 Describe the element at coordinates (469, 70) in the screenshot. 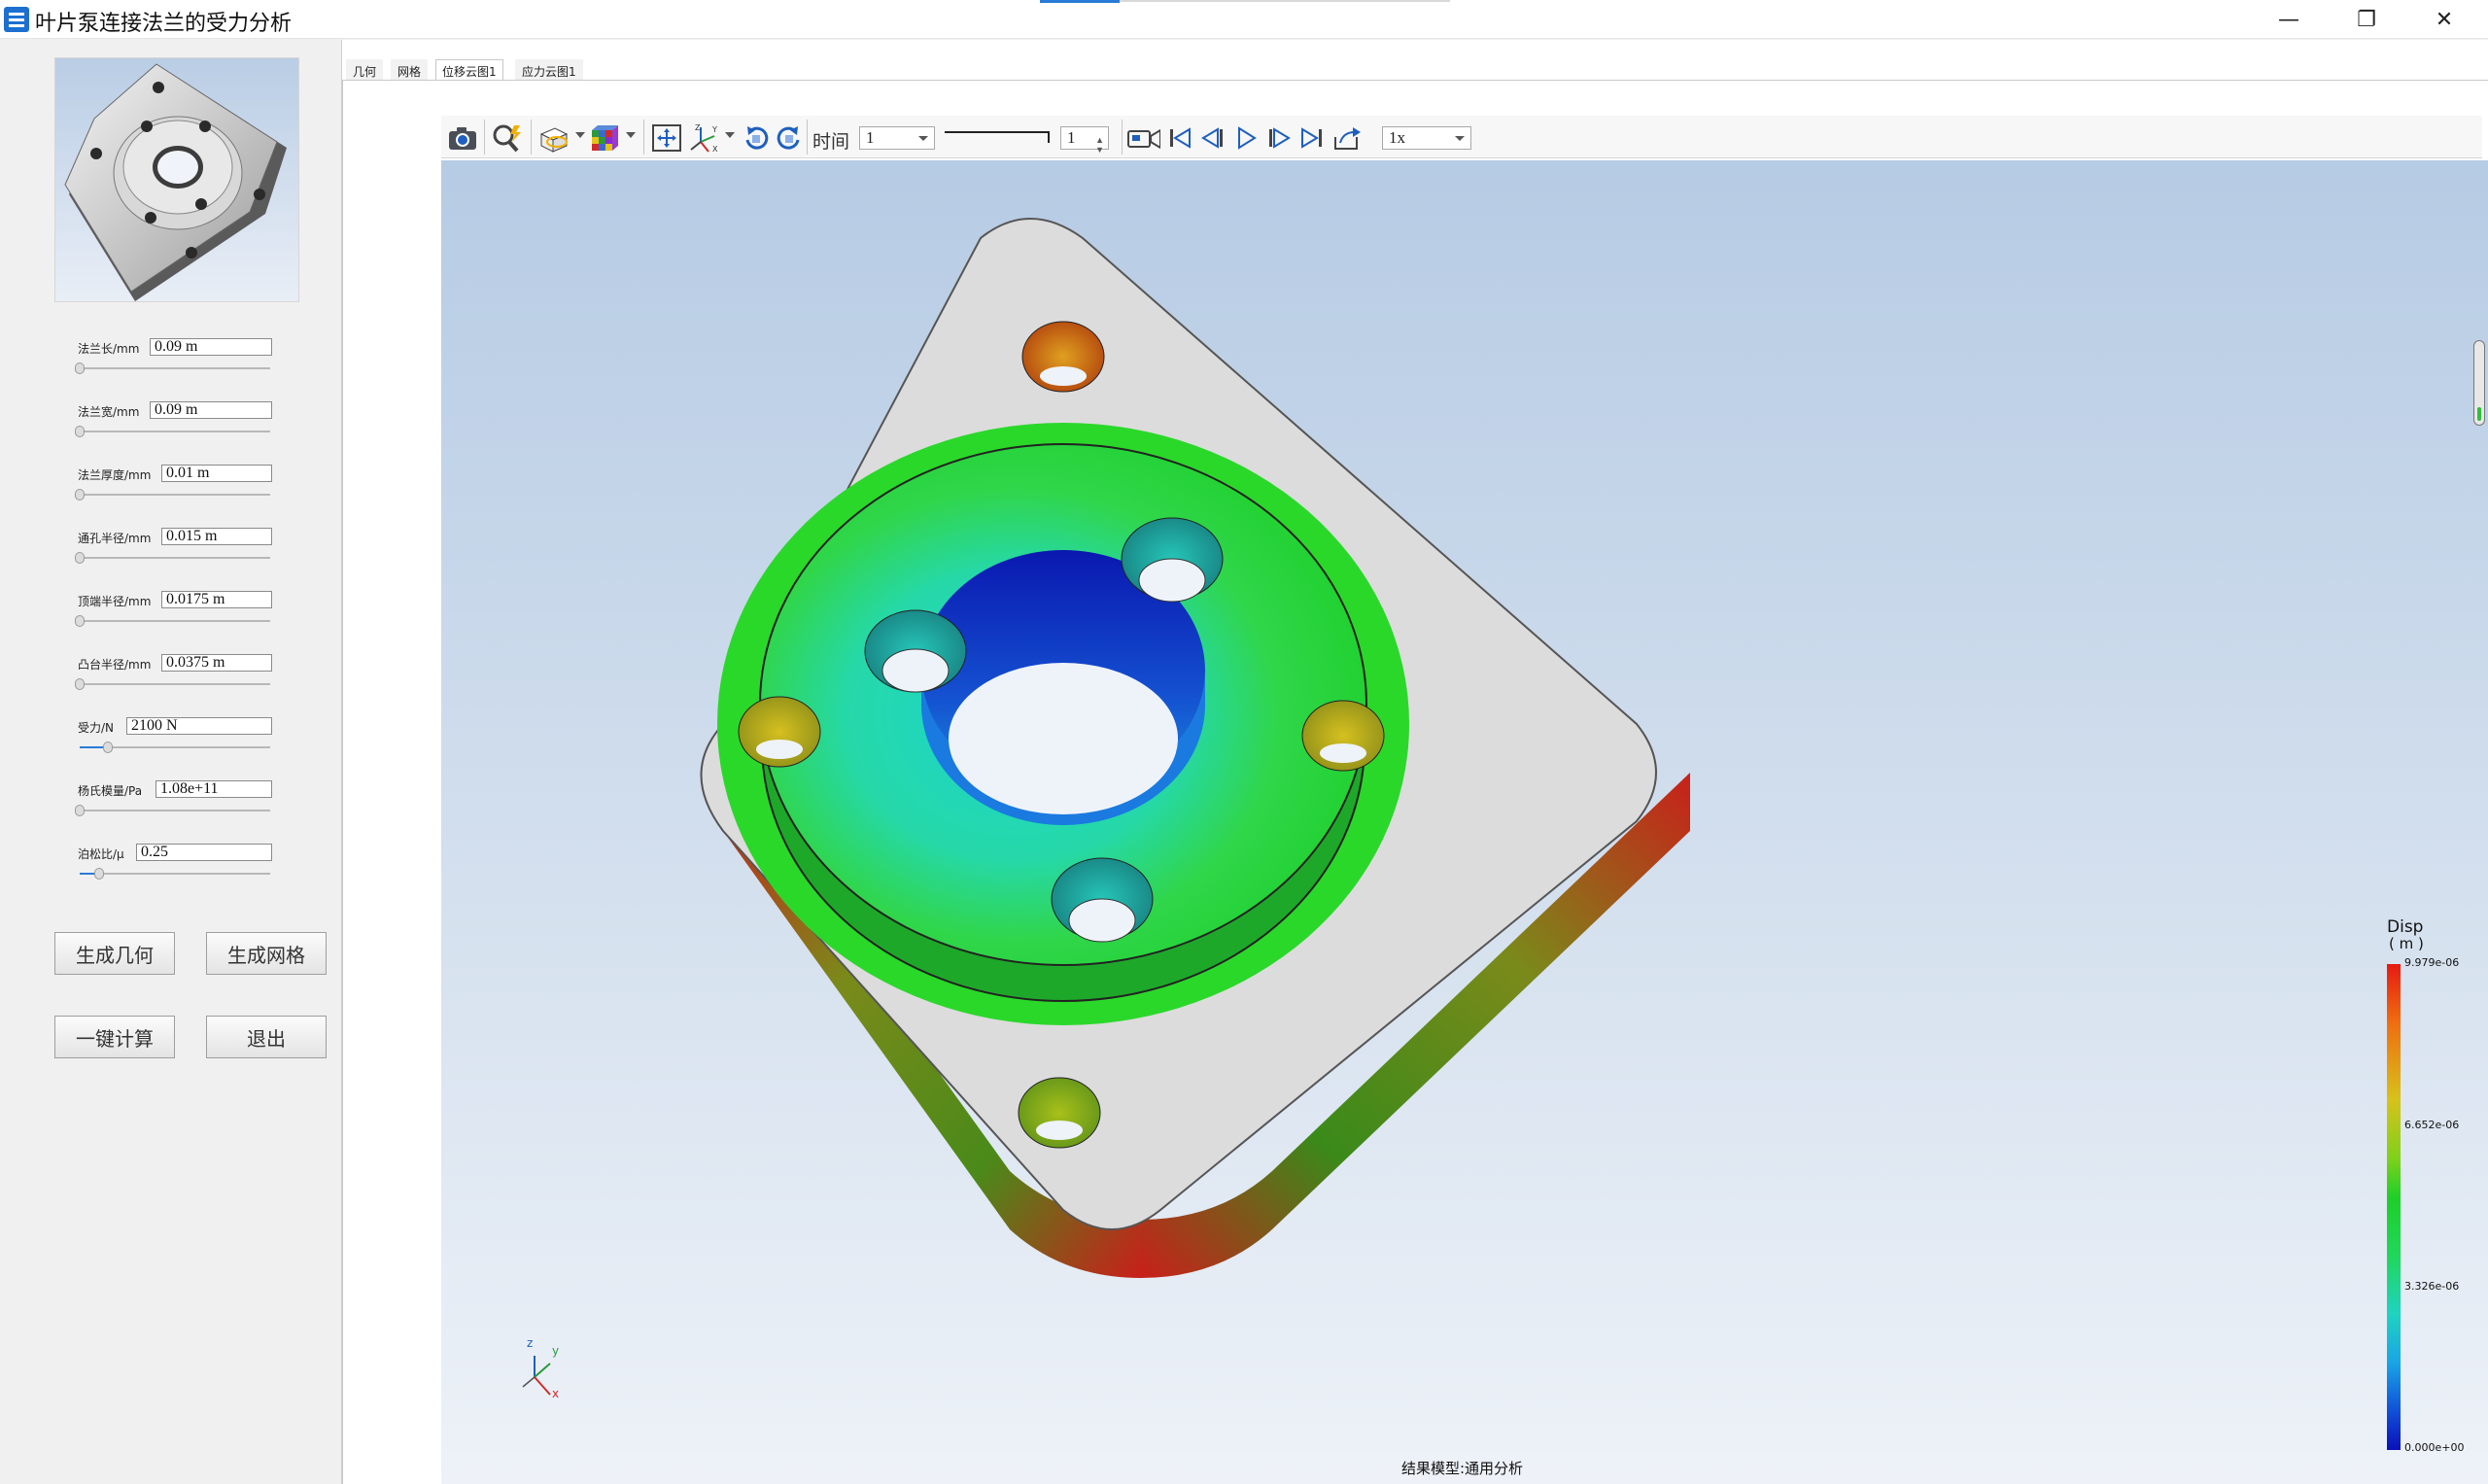

I see `tab-displacement-contour: 位移云图1` at that location.